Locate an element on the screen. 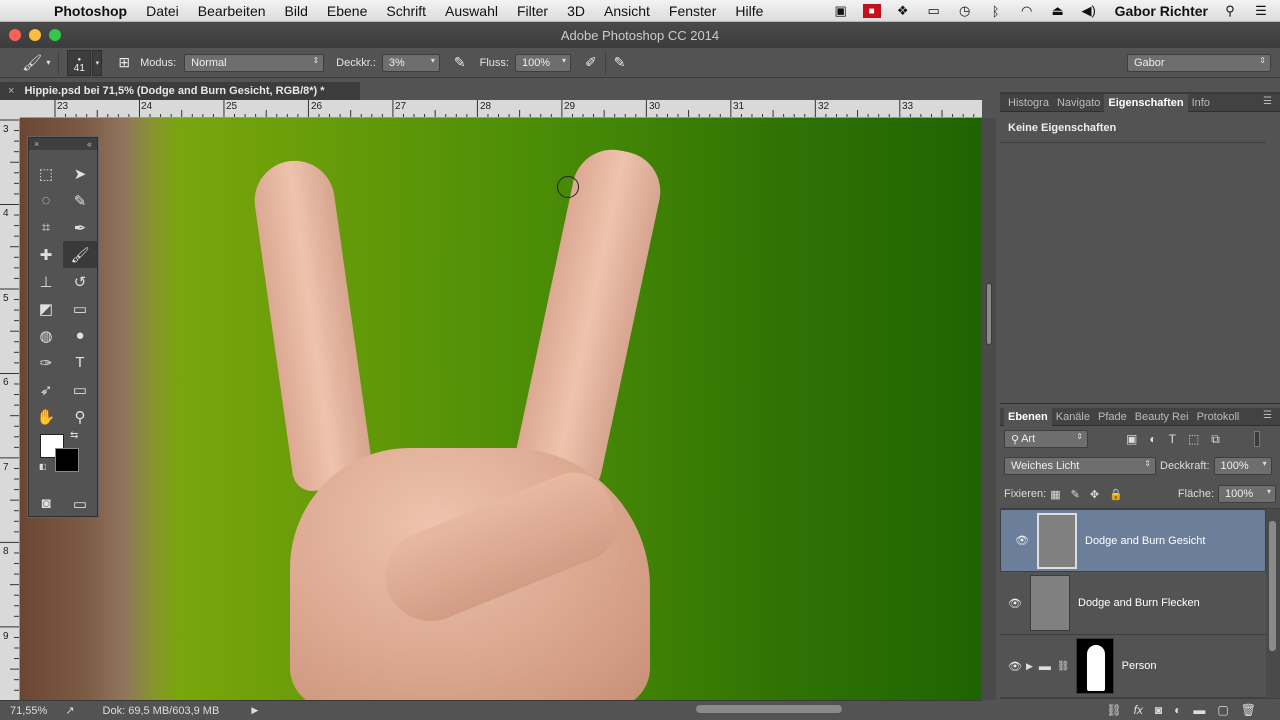 This screenshot has width=1280, height=720. time-machine-icon: ◷ is located at coordinates (965, 10).